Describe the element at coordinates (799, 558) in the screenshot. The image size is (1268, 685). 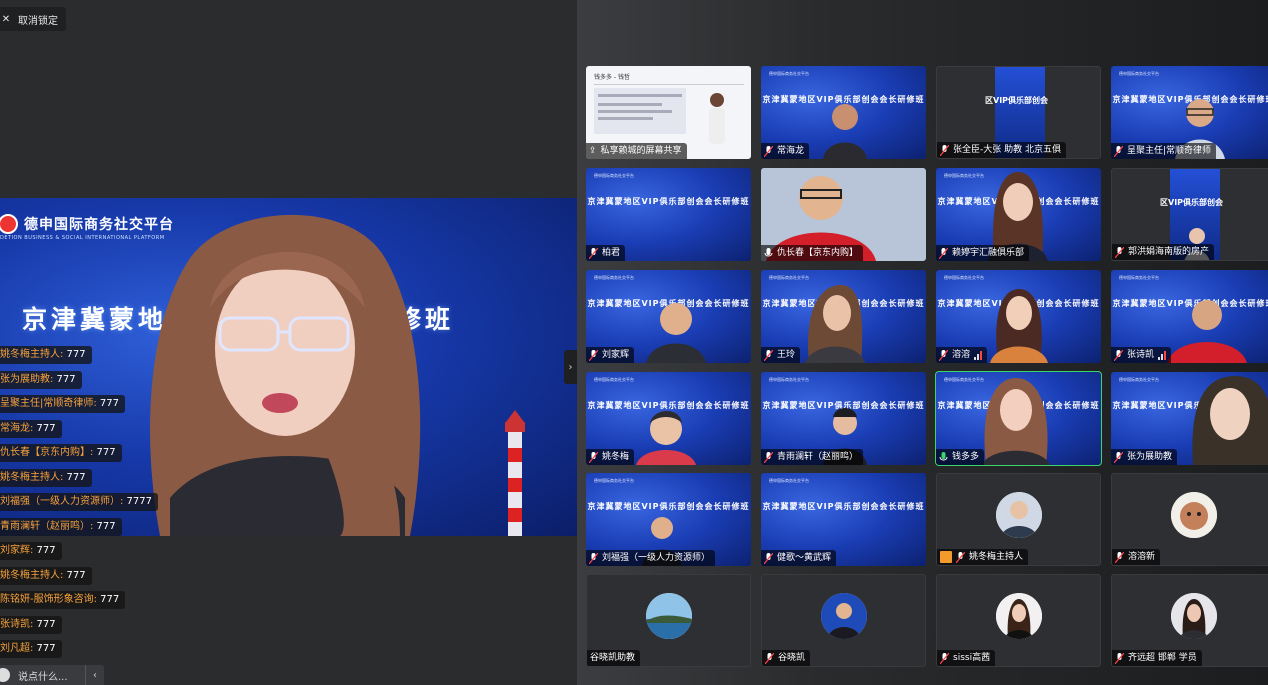
I see `tile-label: 健歌～黄武辉` at that location.